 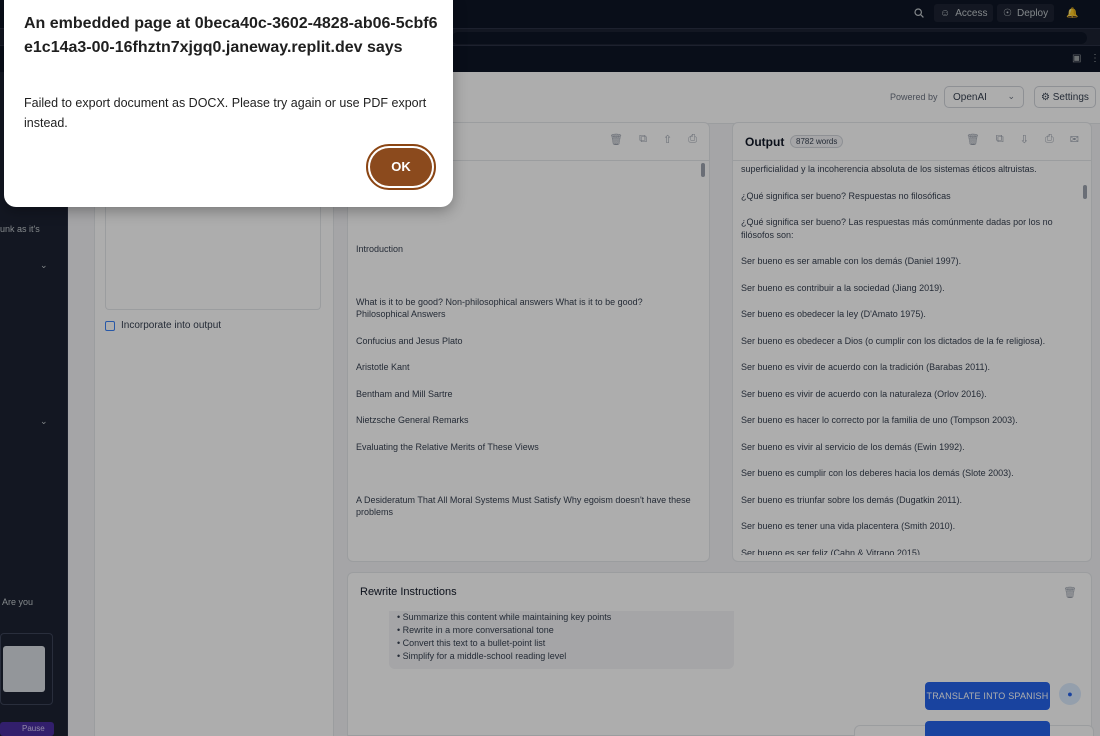 I want to click on ok-button: OK, so click(x=401, y=167).